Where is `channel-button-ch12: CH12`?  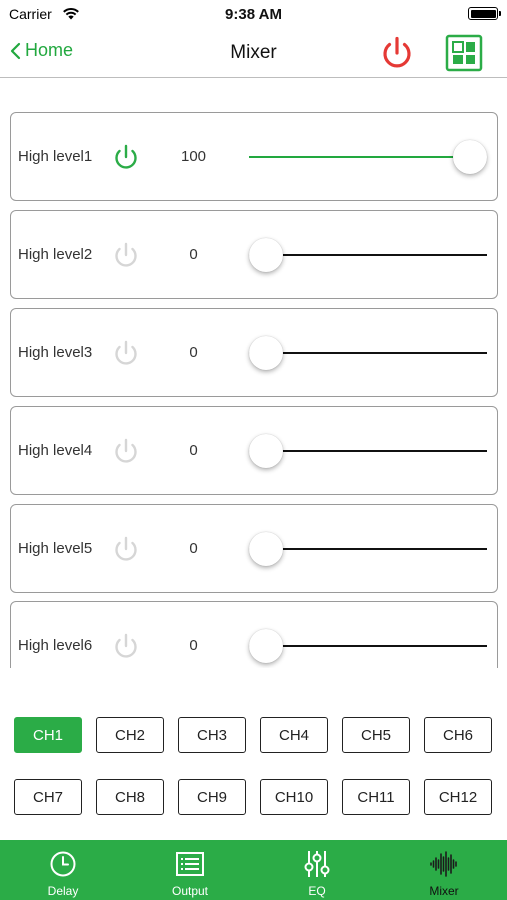
channel-button-ch12: CH12 is located at coordinates (458, 797).